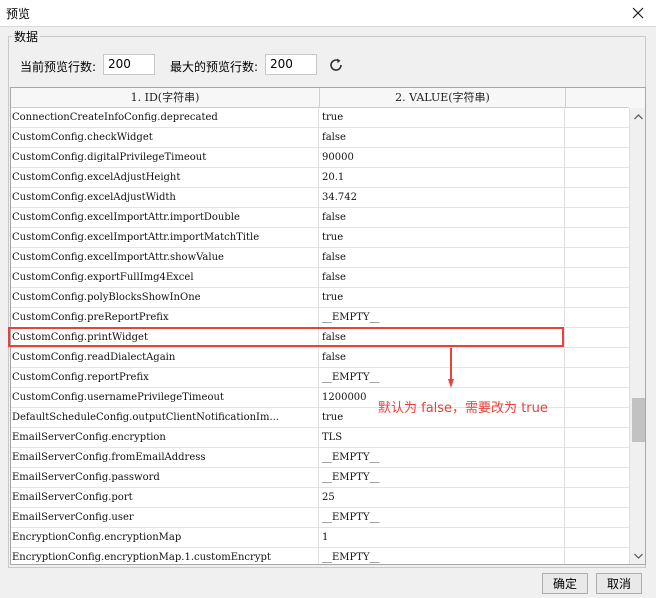  What do you see at coordinates (165, 497) in the screenshot?
I see `cell-id: EmailServerConfig.port` at bounding box center [165, 497].